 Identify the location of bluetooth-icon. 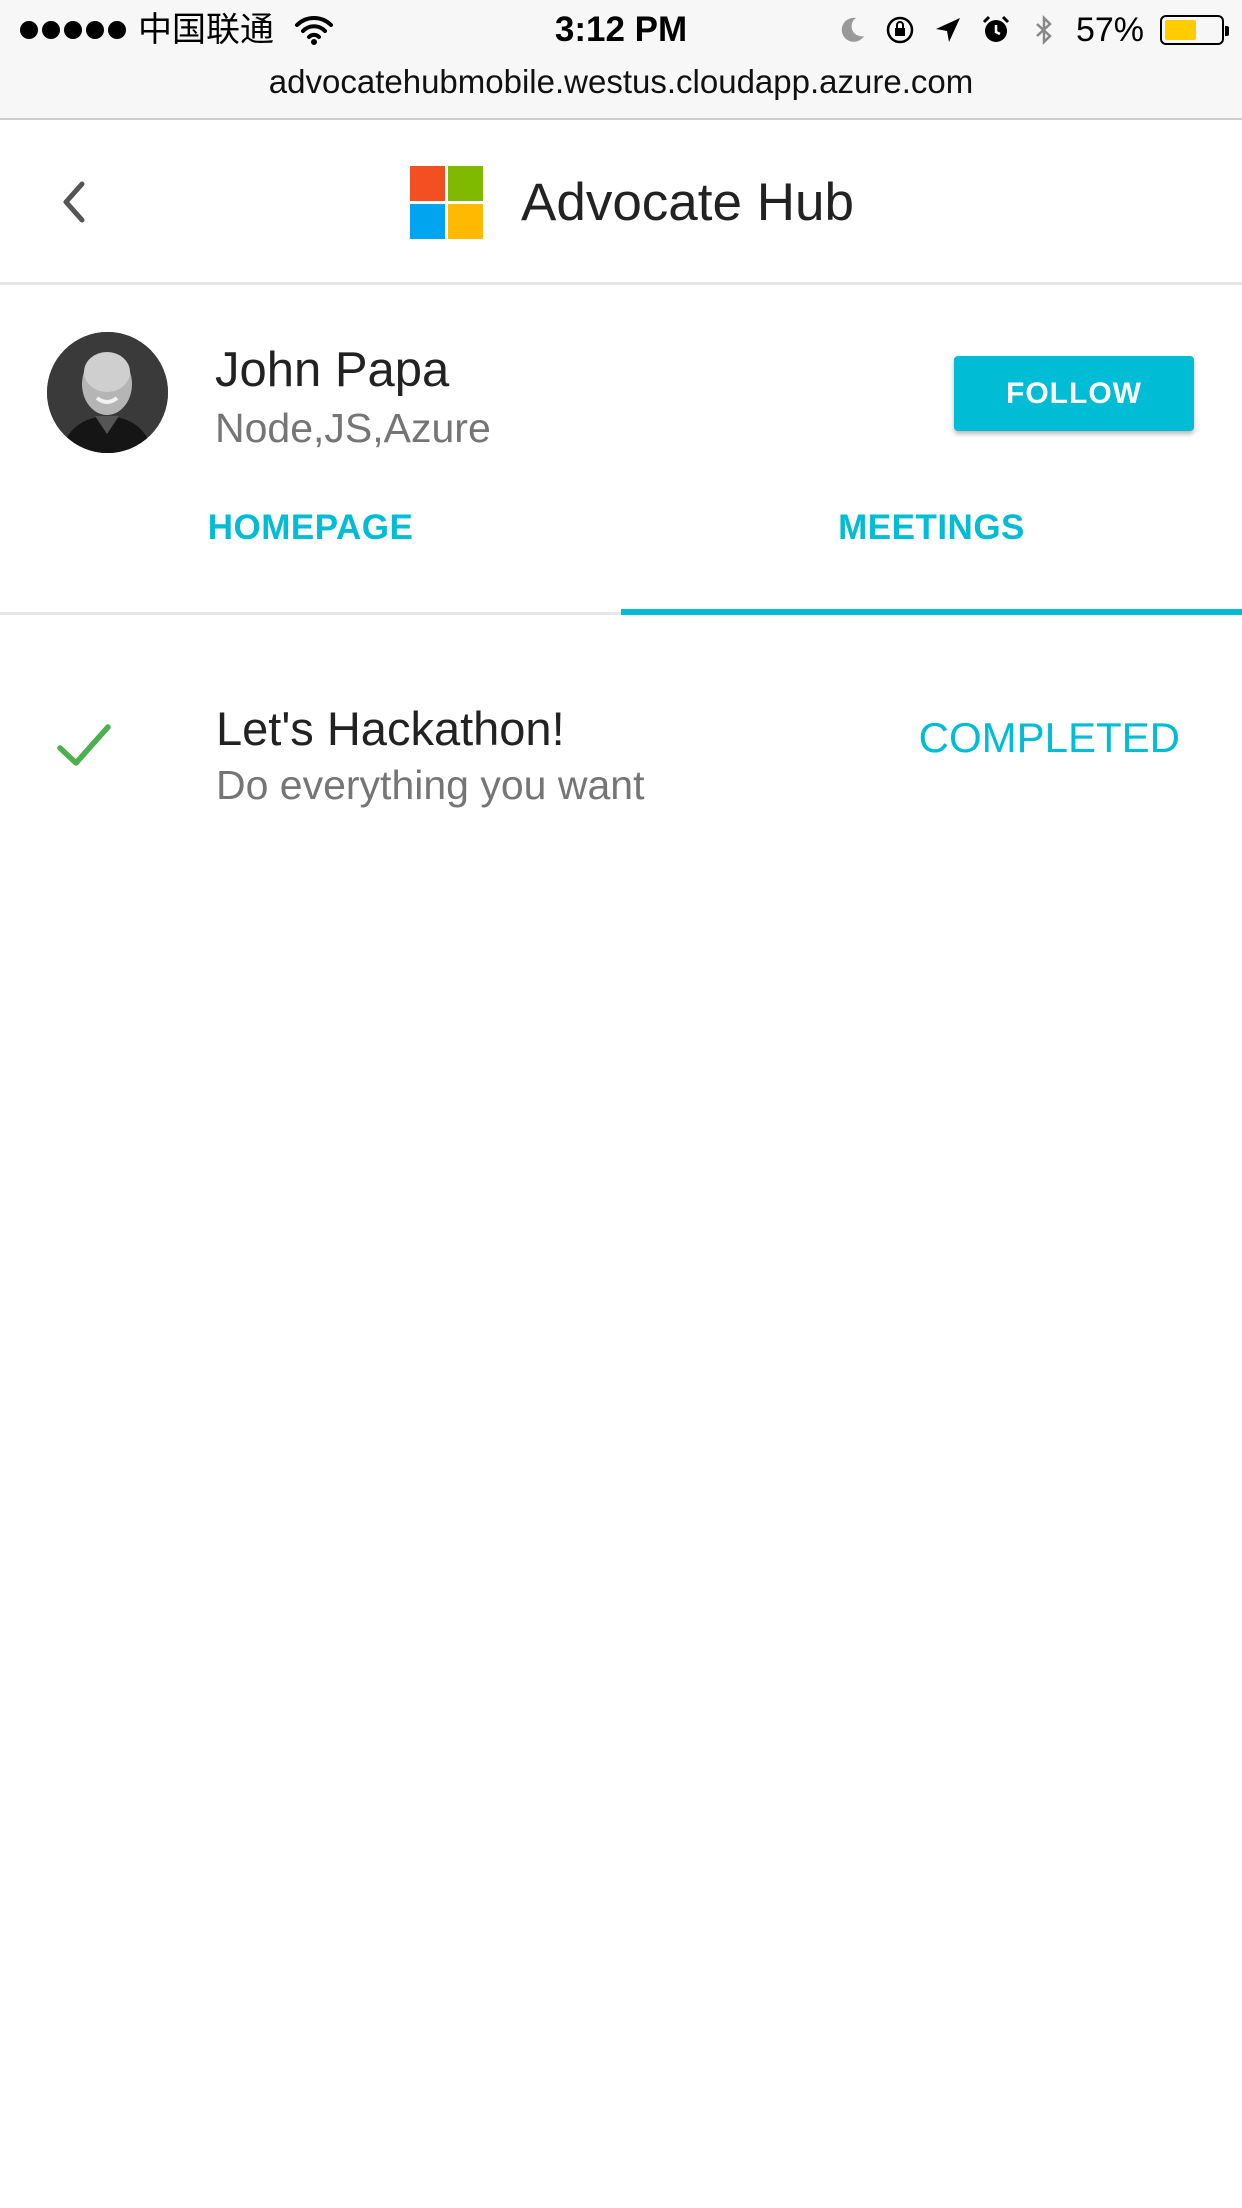
(1044, 30).